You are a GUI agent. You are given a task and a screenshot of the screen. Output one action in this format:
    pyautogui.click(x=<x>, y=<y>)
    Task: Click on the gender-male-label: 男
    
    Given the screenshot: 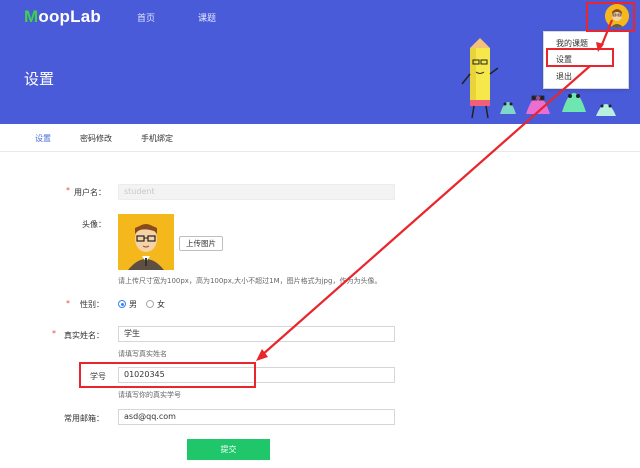 What is the action you would take?
    pyautogui.click(x=133, y=304)
    